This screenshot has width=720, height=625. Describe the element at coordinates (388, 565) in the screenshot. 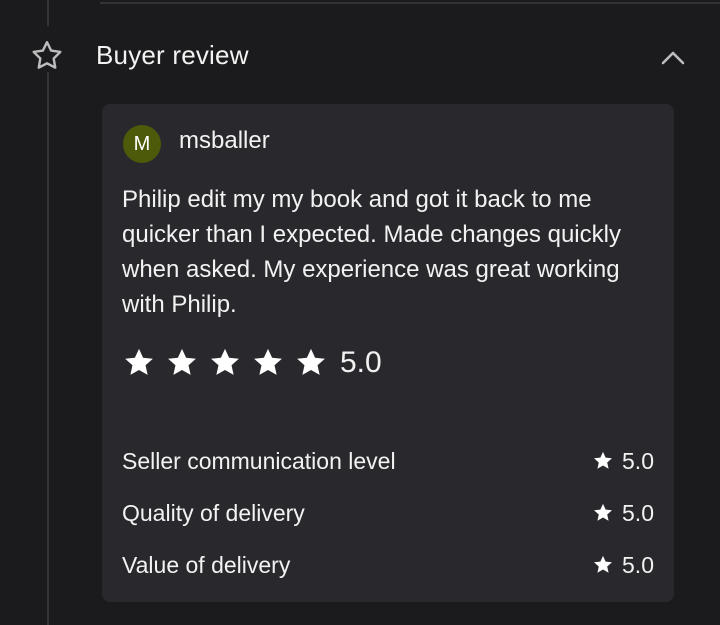

I see `breakdown-row-value: Value of delivery 5.0` at that location.